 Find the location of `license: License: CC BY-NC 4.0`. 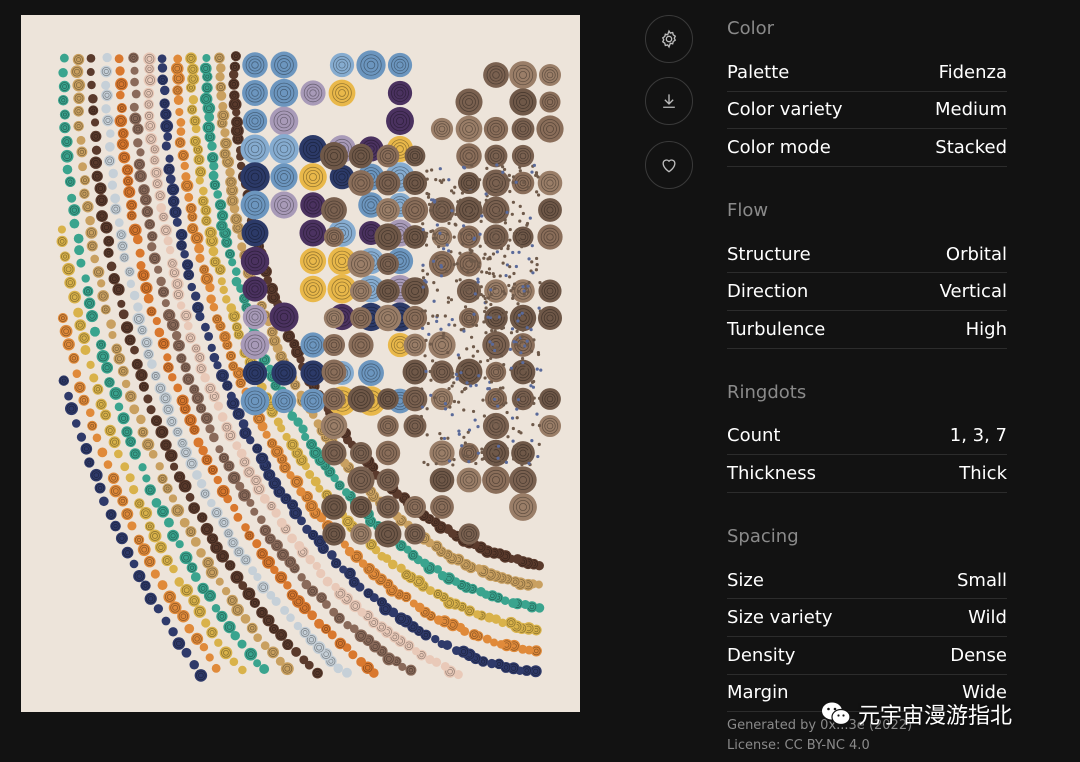

license: License: CC BY-NC 4.0 is located at coordinates (798, 745).